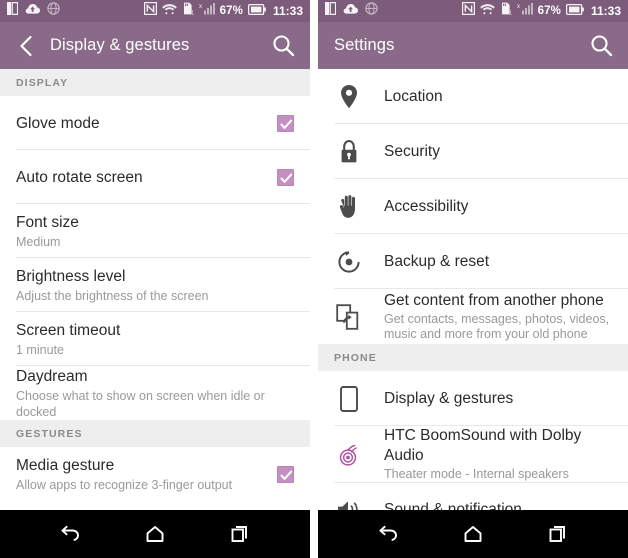 The width and height of the screenshot is (628, 558). I want to click on list-item-title: Brightness level, so click(71, 276).